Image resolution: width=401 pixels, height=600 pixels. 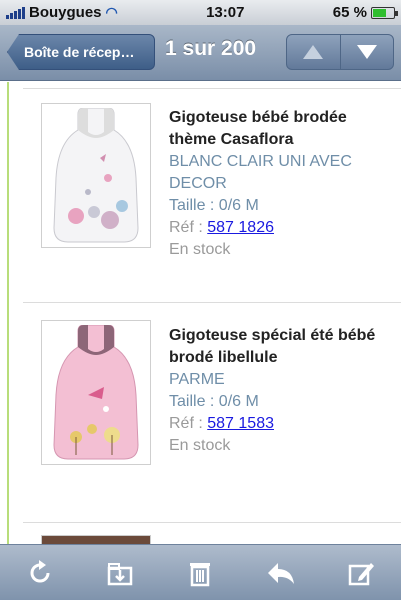 I want to click on move-to-folder-button, so click(x=120, y=573).